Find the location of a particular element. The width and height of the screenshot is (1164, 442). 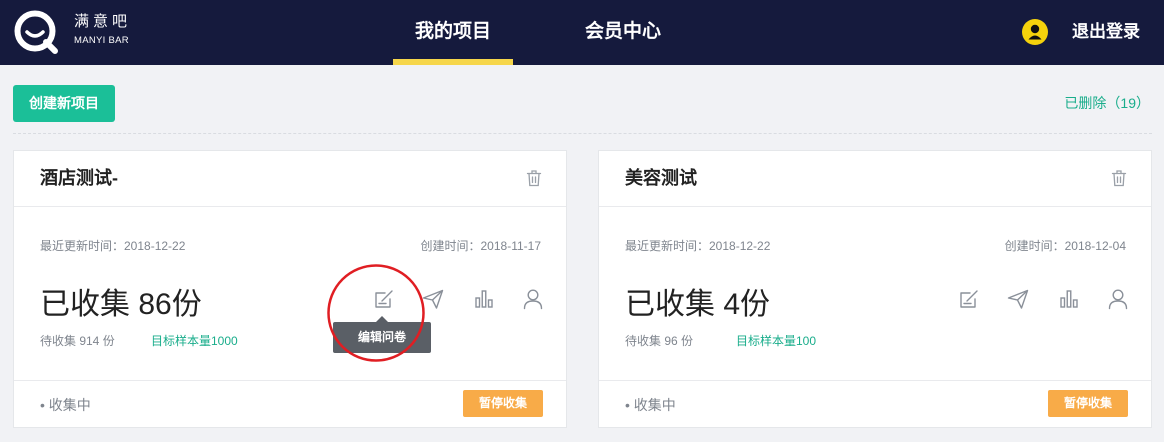

collected-count: 已收集 86份 is located at coordinates (121, 304).